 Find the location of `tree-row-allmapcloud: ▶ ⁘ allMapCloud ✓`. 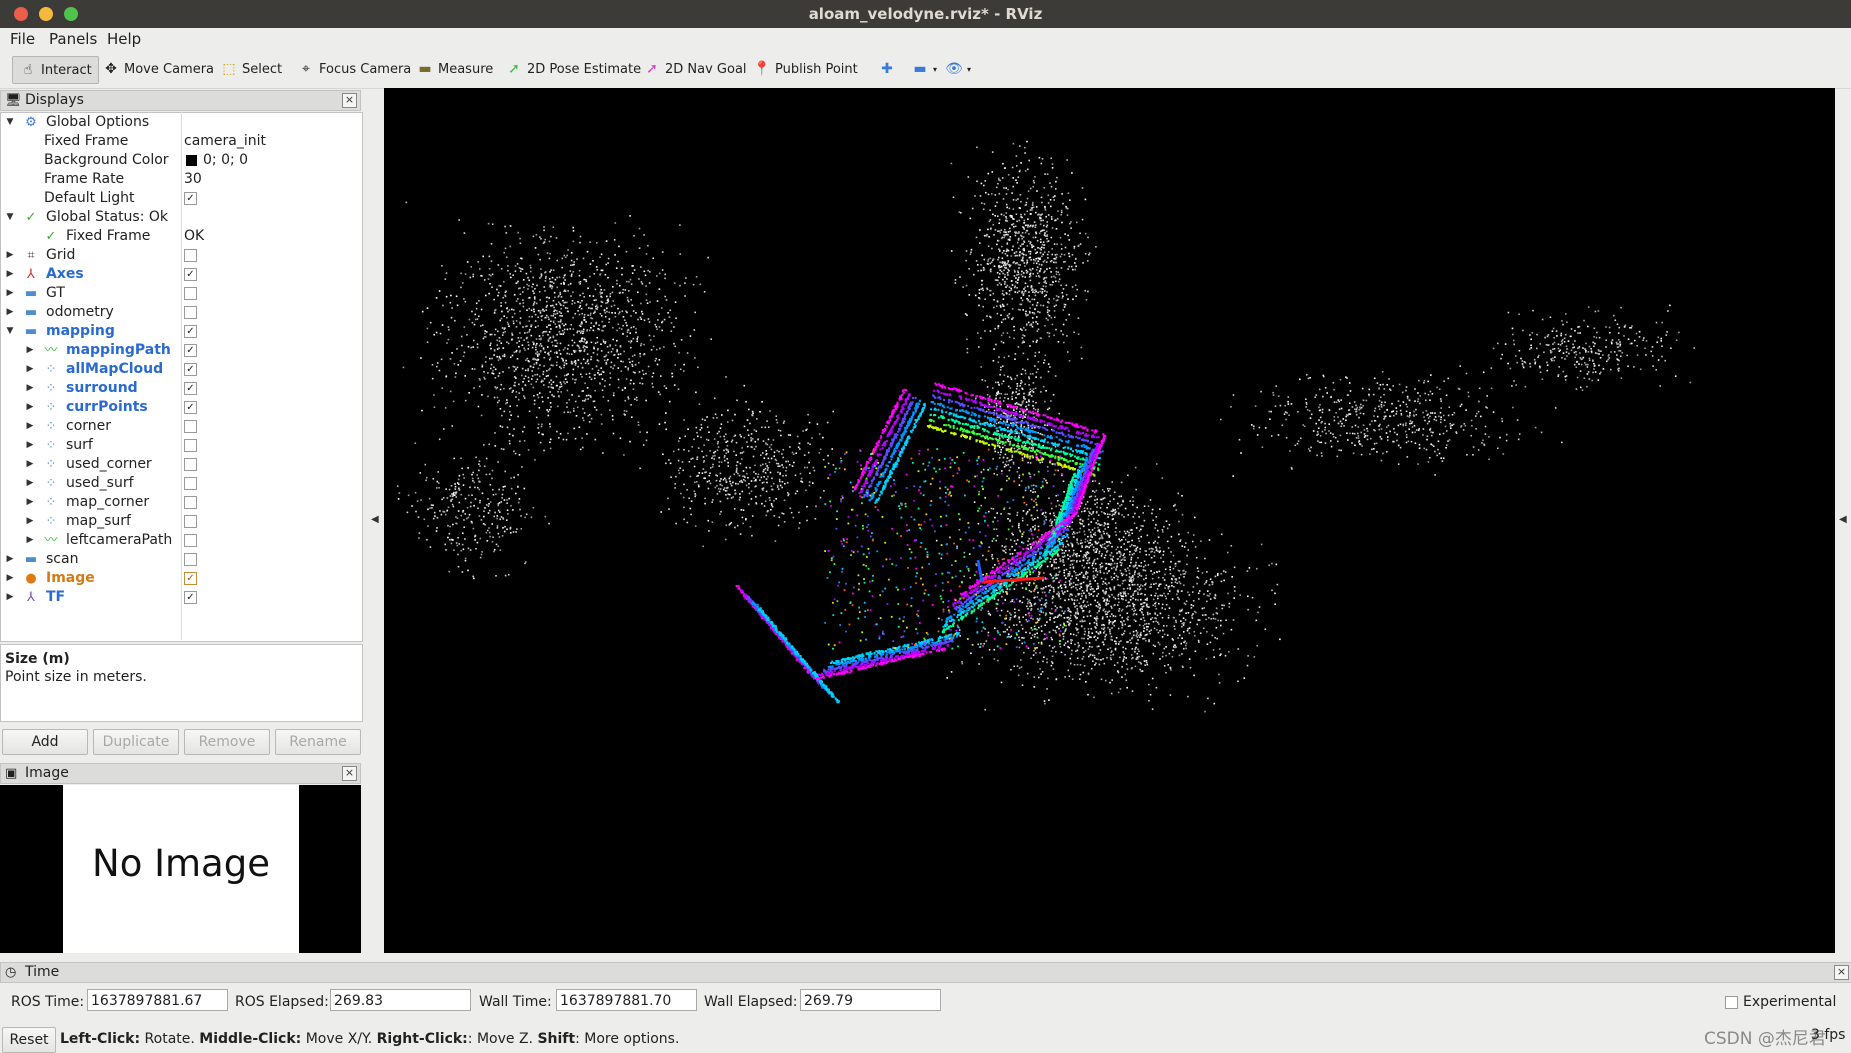

tree-row-allmapcloud: ▶ ⁘ allMapCloud ✓ is located at coordinates (180, 369).